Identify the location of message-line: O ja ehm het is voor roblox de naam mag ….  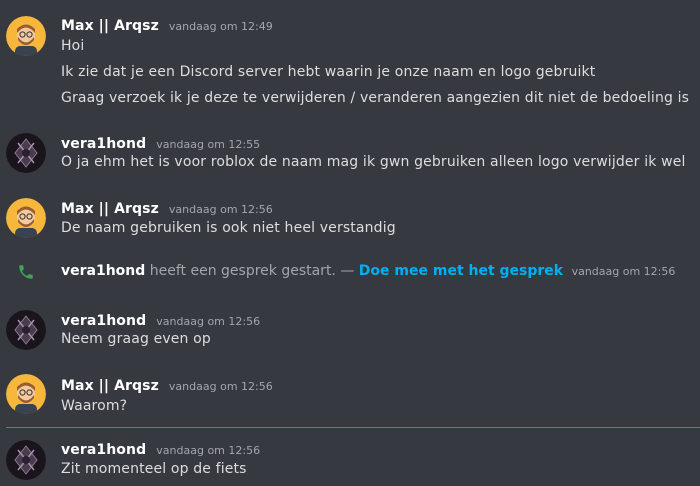
(373, 162).